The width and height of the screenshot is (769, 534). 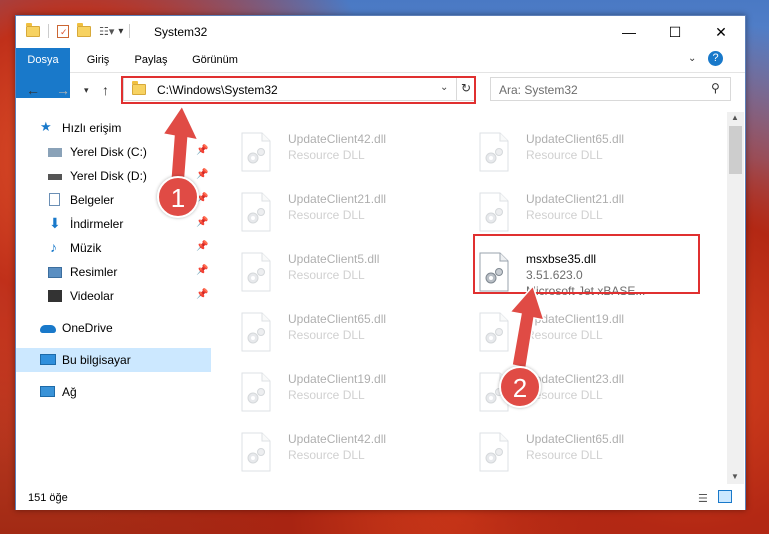 What do you see at coordinates (54, 199) in the screenshot?
I see `document-icon` at bounding box center [54, 199].